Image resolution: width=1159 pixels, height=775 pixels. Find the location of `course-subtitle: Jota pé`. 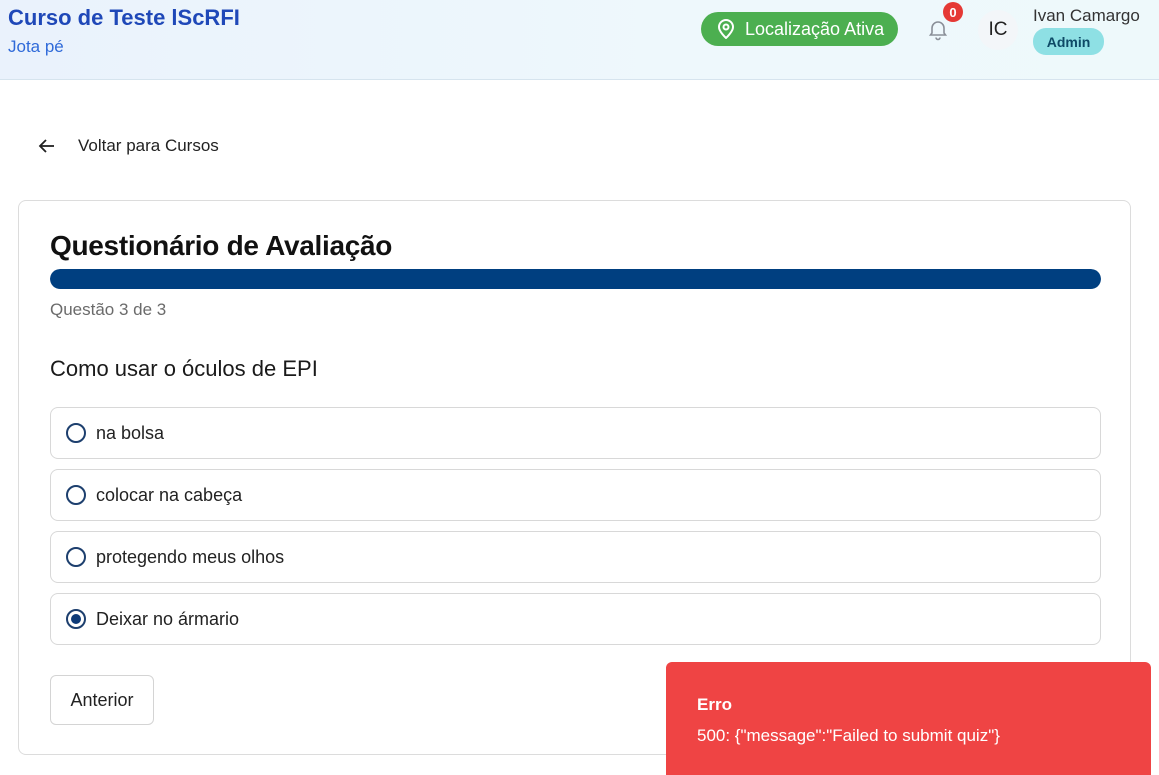

course-subtitle: Jota pé is located at coordinates (36, 46).